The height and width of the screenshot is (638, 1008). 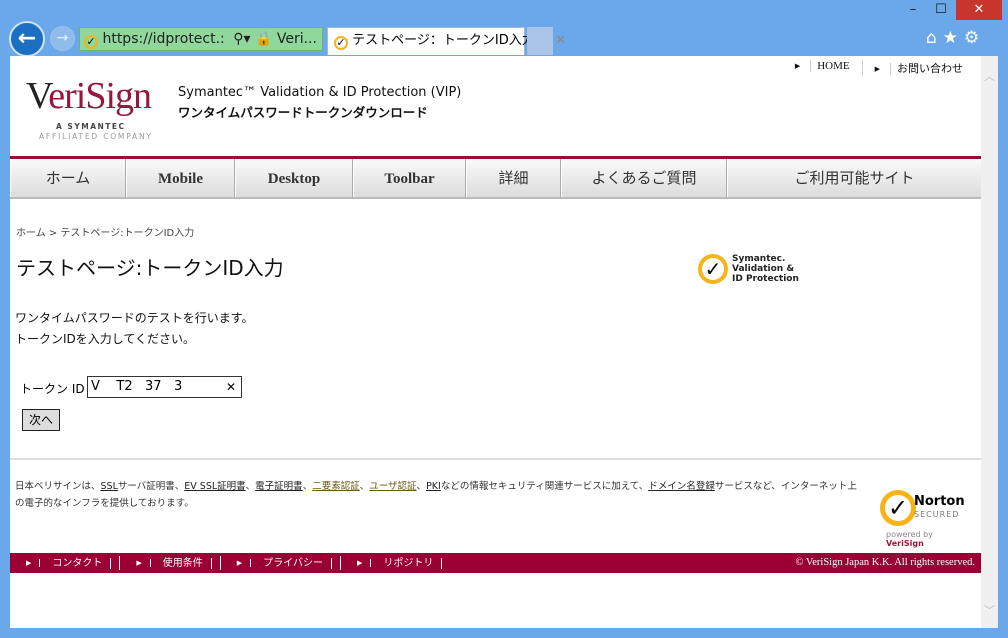 I want to click on norton-secured-seal: ✓ Norton SECURED powered by VeriSign, so click(x=924, y=512).